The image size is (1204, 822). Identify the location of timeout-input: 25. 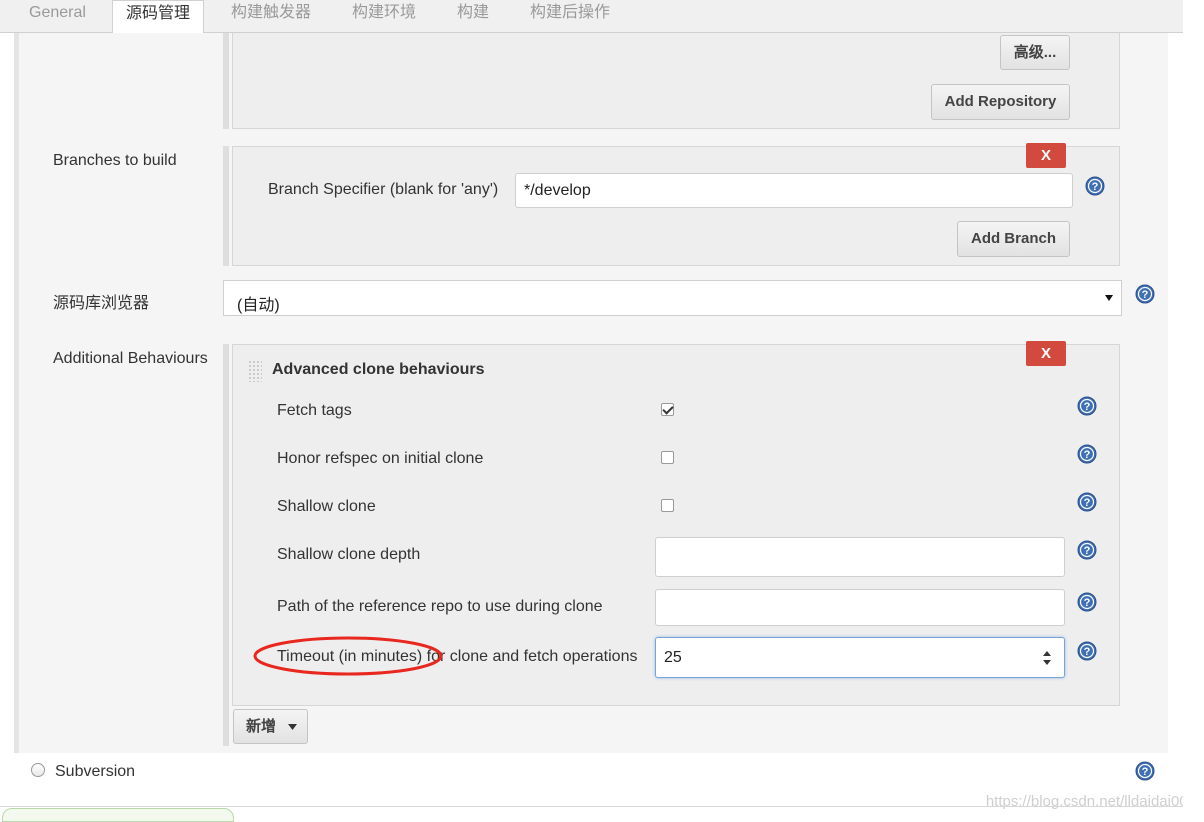
(860, 657).